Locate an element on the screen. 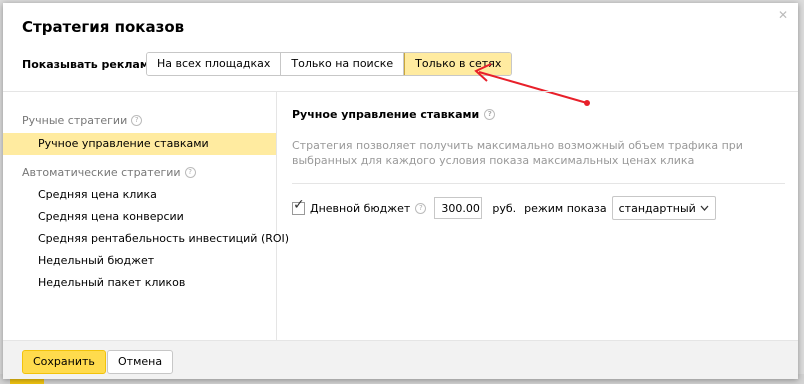 This screenshot has height=384, width=804. sidebar-item-weekly-budget: Недельный бюджет is located at coordinates (139, 261).